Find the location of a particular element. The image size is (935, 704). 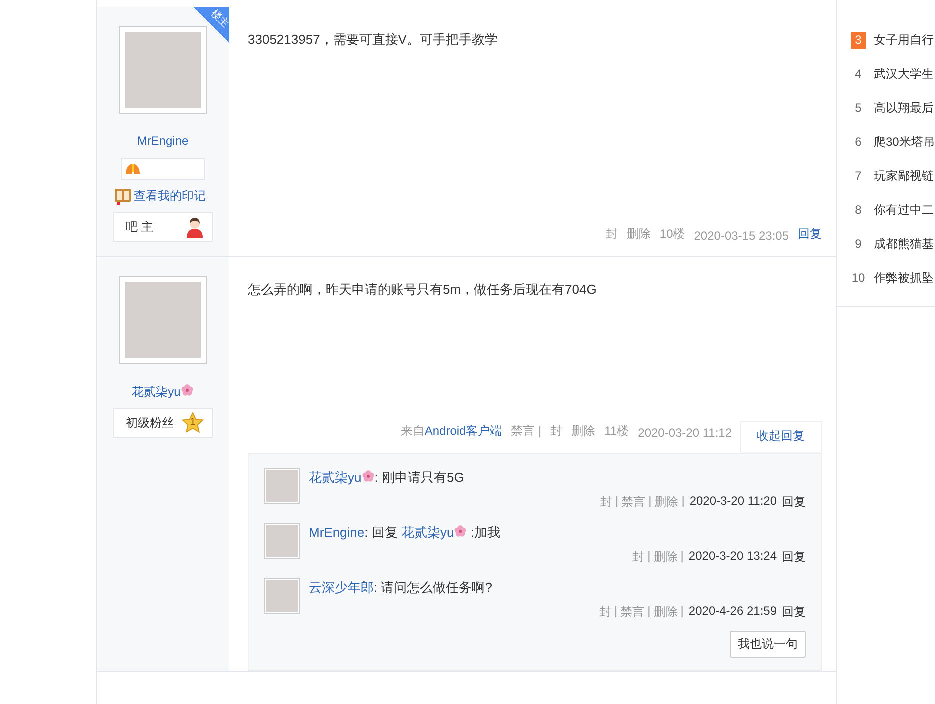

rank-number: 3 is located at coordinates (858, 40).